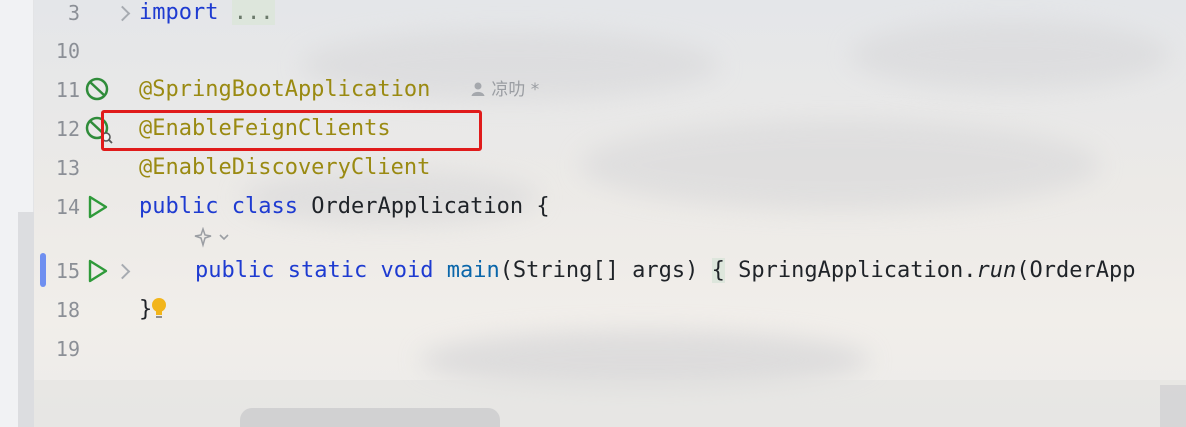 The height and width of the screenshot is (427, 1186). What do you see at coordinates (291, 130) in the screenshot?
I see `highlight-box` at bounding box center [291, 130].